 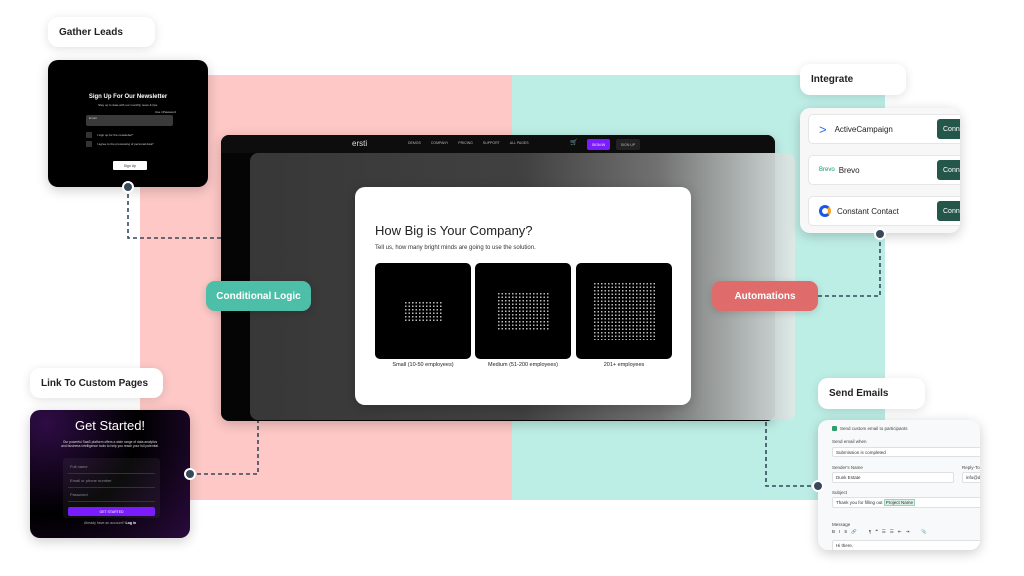 I want to click on get-started-button: GET STARTED, so click(x=111, y=511).